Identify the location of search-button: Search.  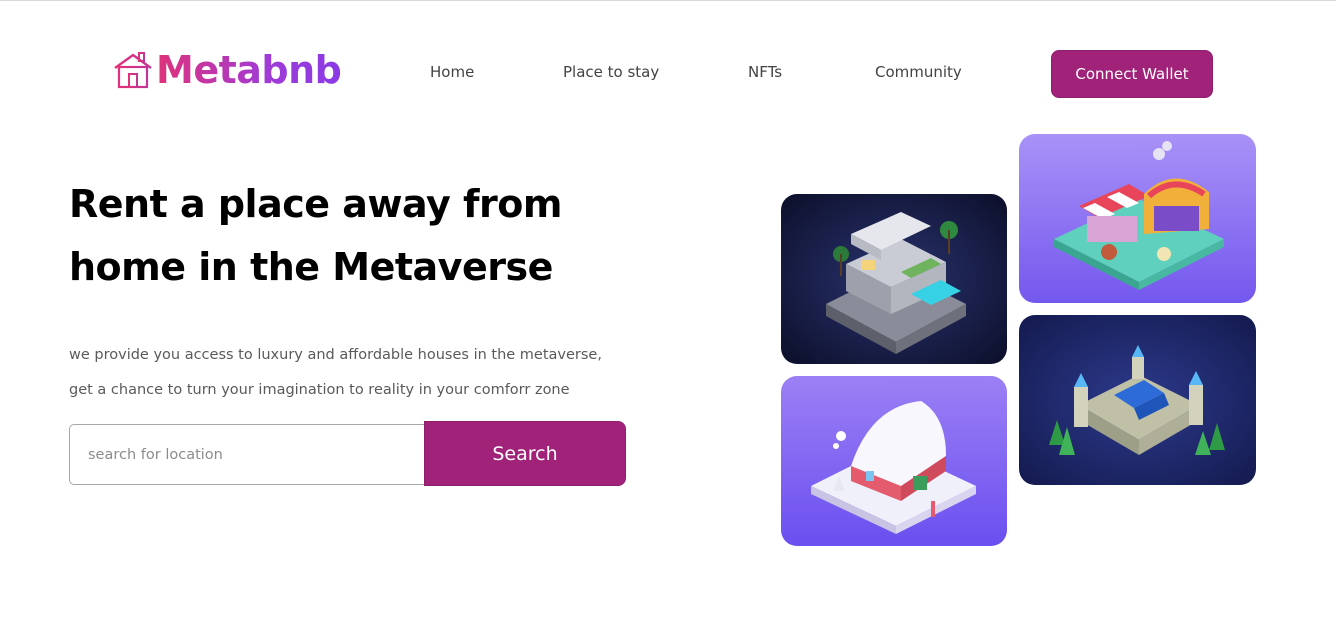
(525, 453).